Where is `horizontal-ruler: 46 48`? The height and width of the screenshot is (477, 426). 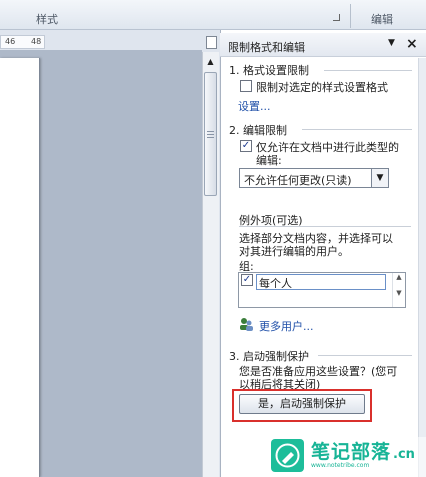 horizontal-ruler: 46 48 is located at coordinates (22, 42).